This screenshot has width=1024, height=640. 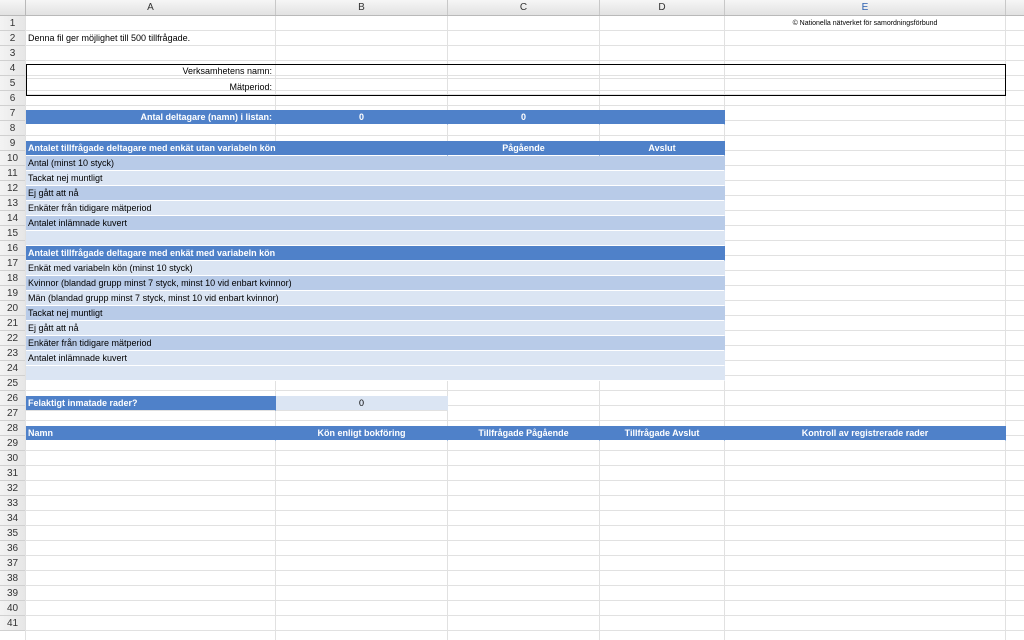 What do you see at coordinates (13, 383) in the screenshot?
I see `row-header: 25` at bounding box center [13, 383].